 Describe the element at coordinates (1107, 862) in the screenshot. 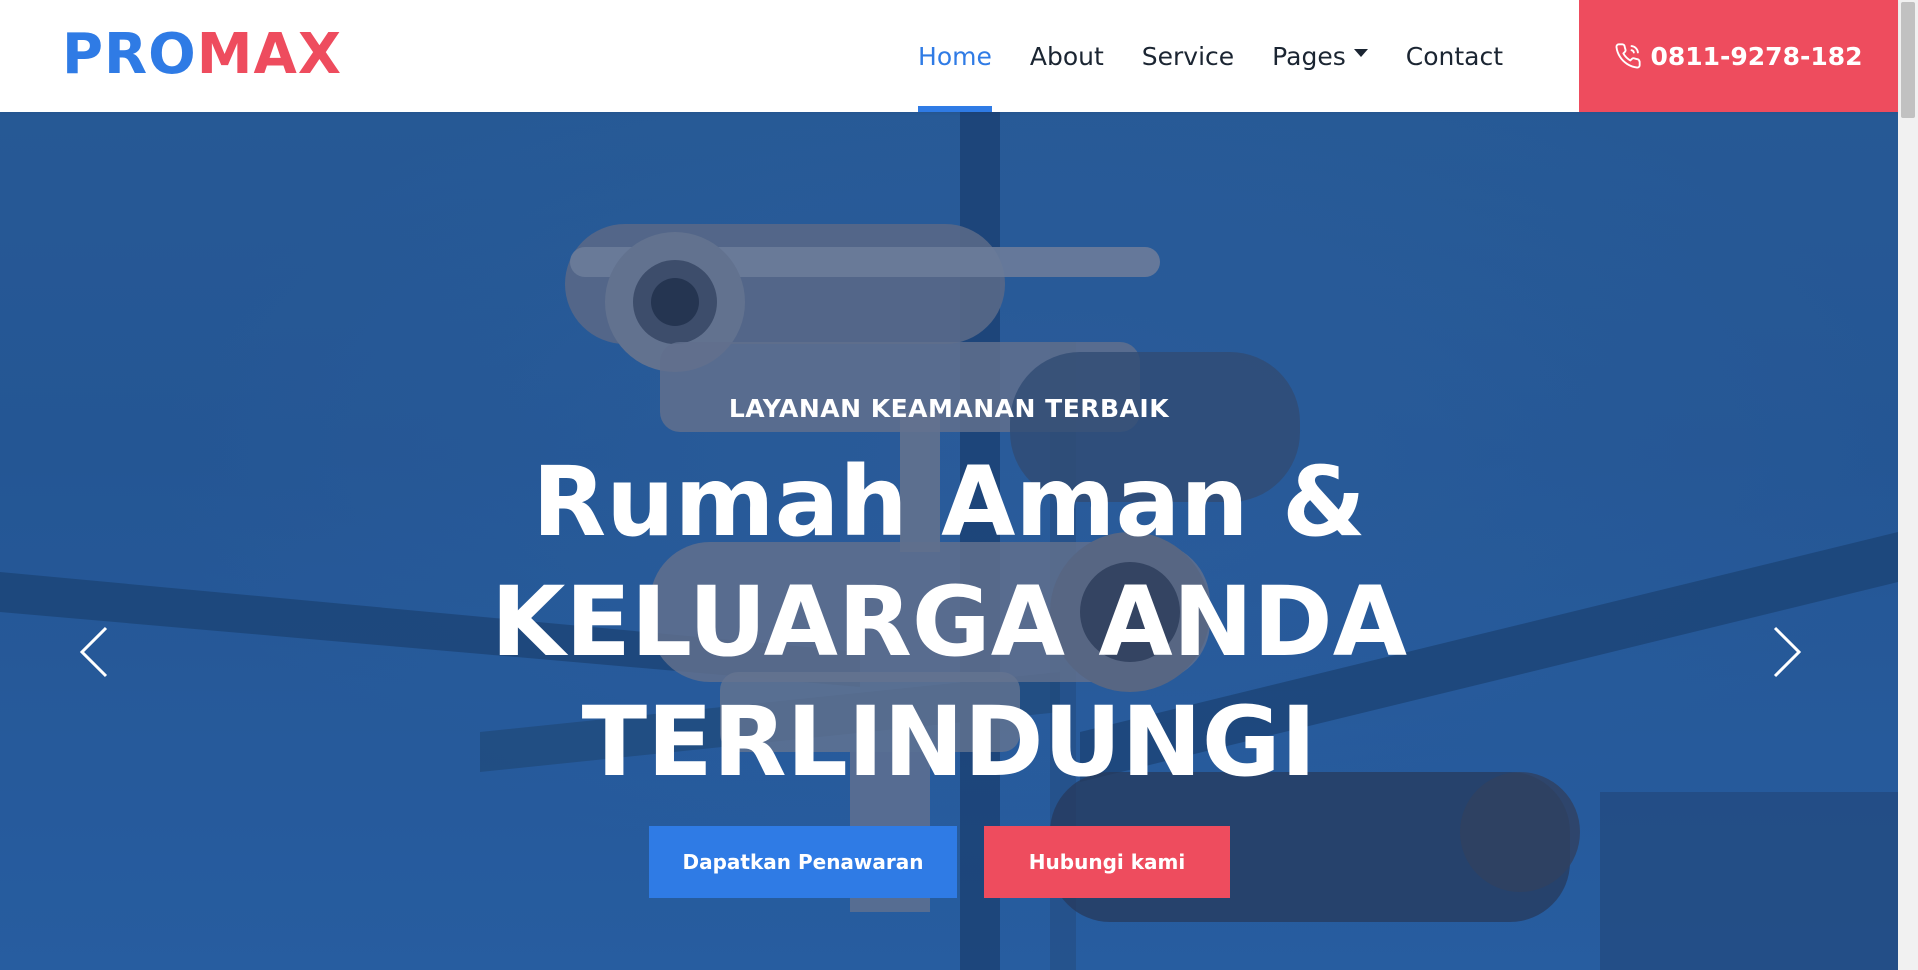

I see `contact-us-button: Hubungi kami` at that location.